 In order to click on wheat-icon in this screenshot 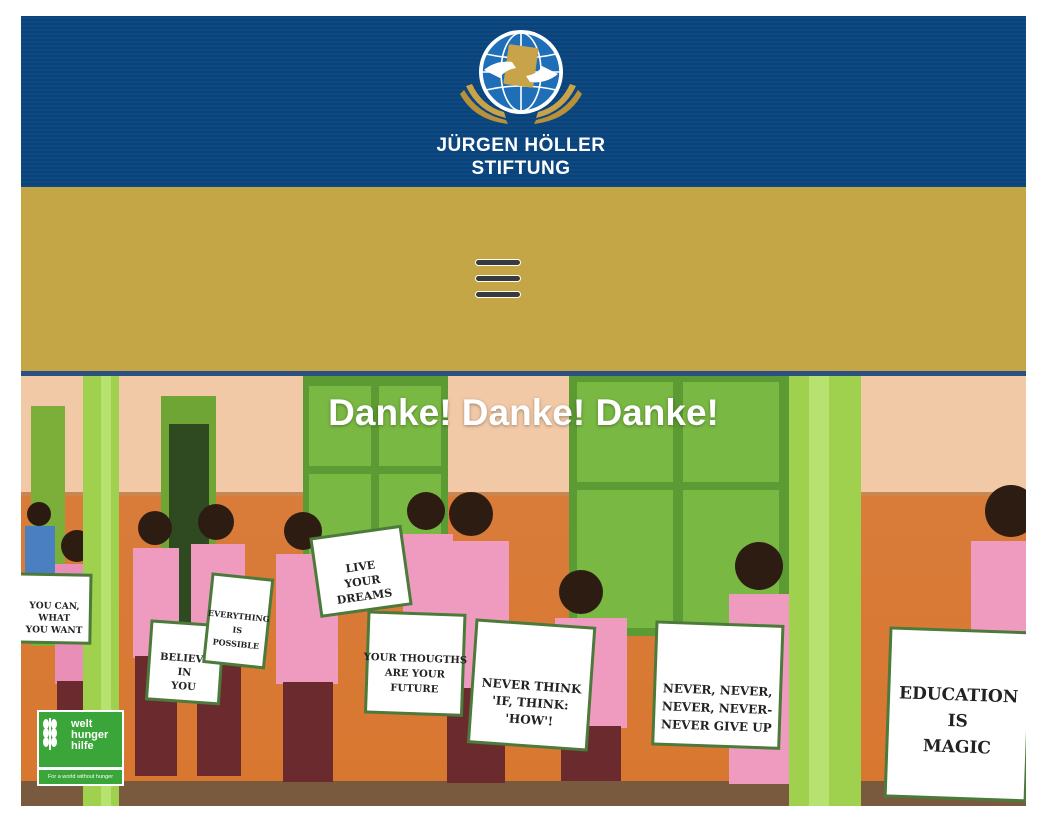, I will do `click(50, 734)`.